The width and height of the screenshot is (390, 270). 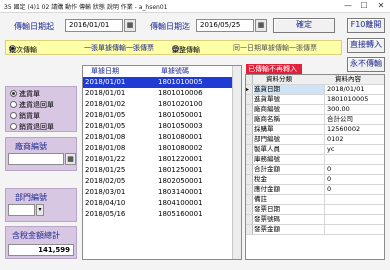 What do you see at coordinates (315, 150) in the screenshot?
I see `table-row: 製單人員 yc` at bounding box center [315, 150].